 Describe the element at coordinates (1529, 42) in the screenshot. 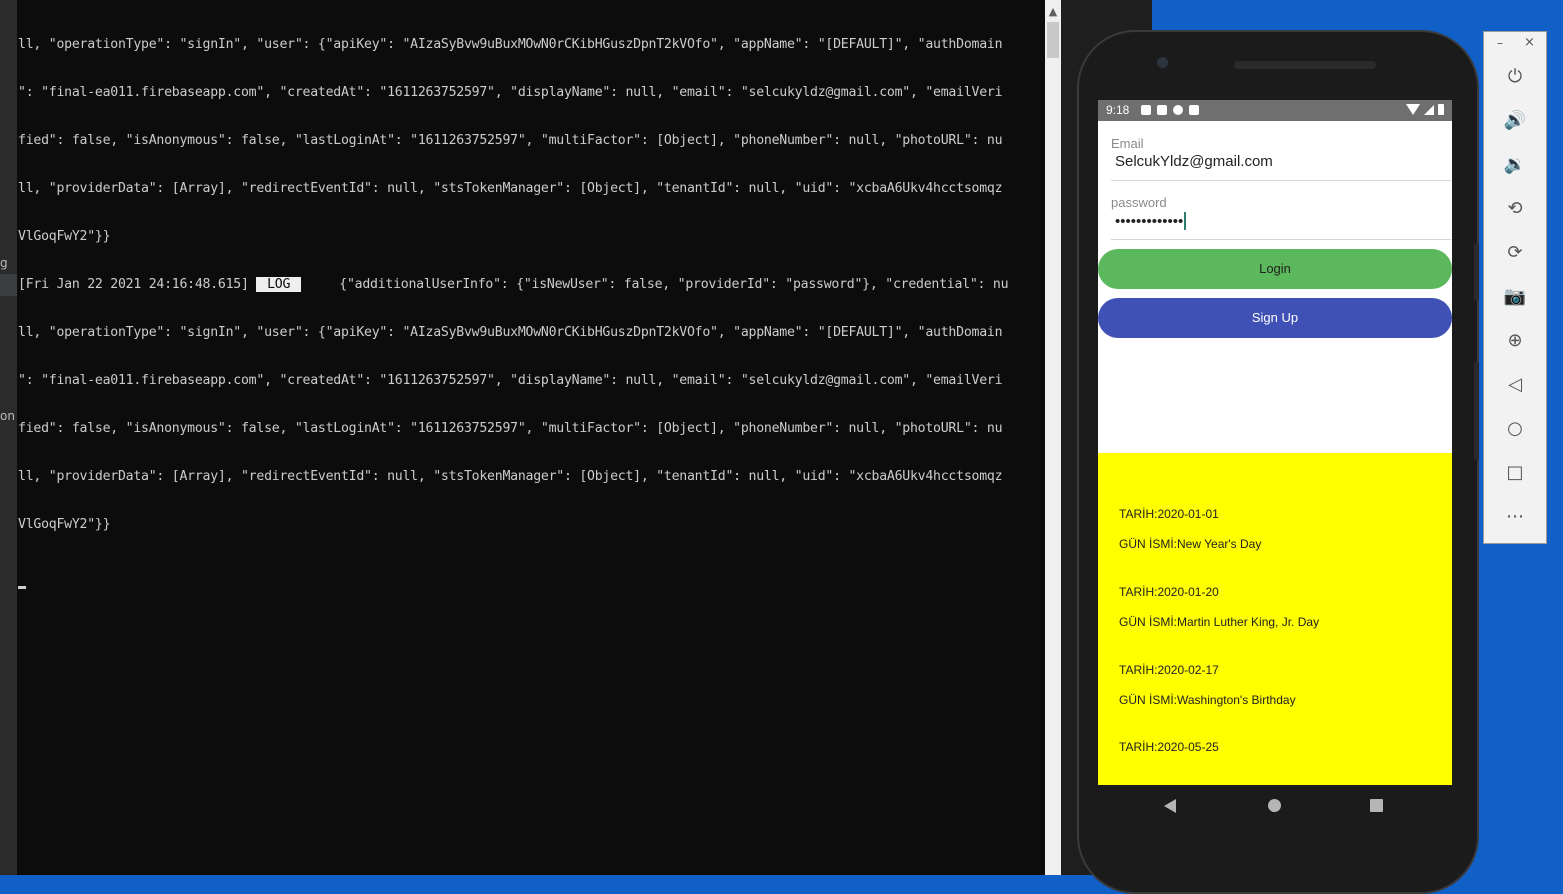

I see `close-button: ×` at that location.